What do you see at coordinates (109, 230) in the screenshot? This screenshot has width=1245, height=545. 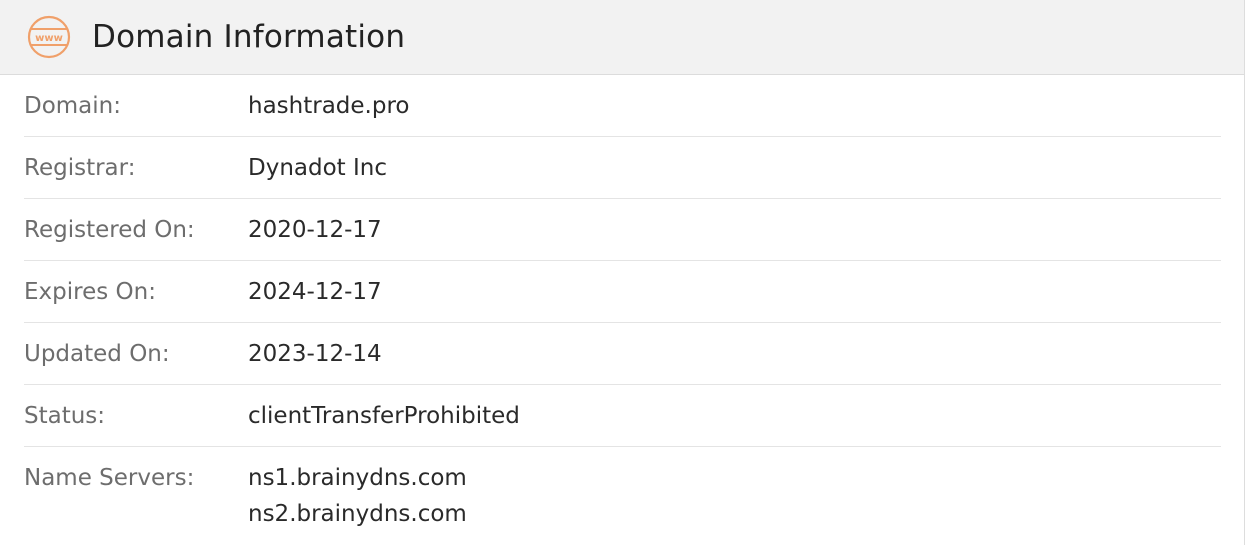 I see `row-label: Registered On:` at bounding box center [109, 230].